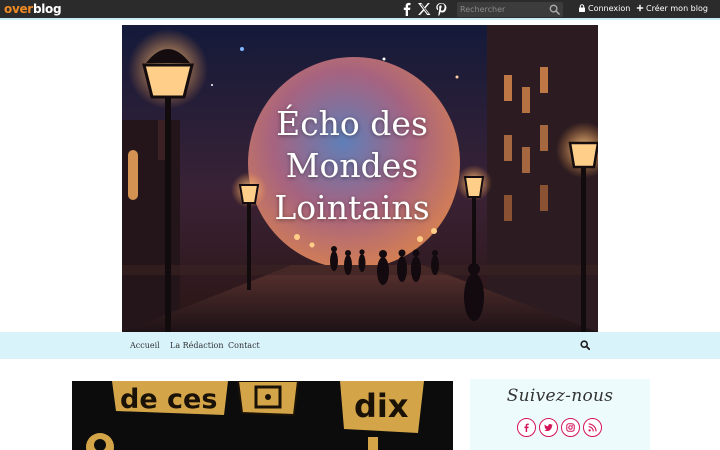 This screenshot has width=720, height=450. Describe the element at coordinates (441, 9) in the screenshot. I see `pinterest-icon` at that location.